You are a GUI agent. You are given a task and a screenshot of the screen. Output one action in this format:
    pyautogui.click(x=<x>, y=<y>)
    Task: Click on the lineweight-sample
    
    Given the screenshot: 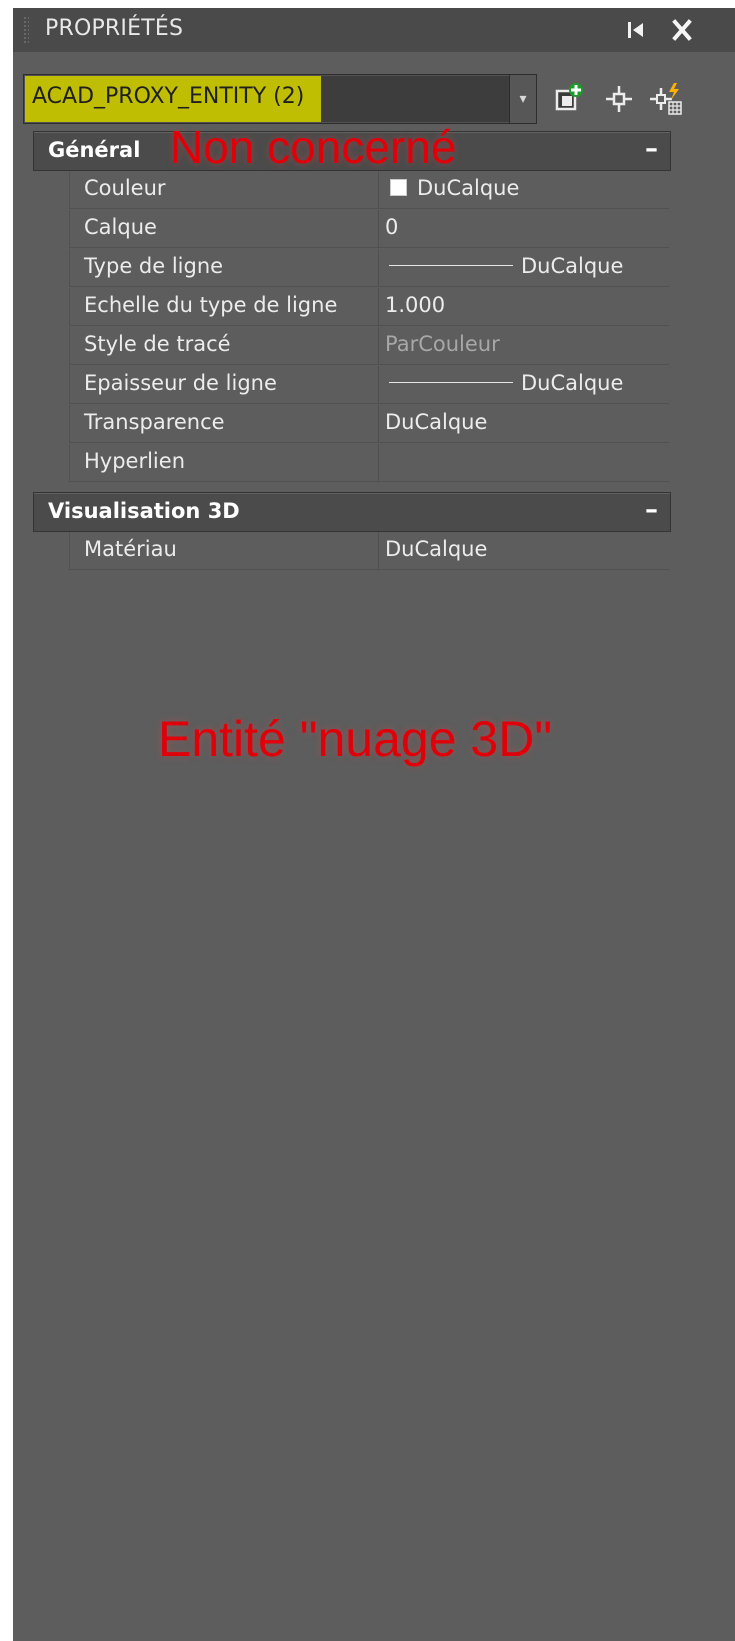 What is the action you would take?
    pyautogui.click(x=451, y=382)
    